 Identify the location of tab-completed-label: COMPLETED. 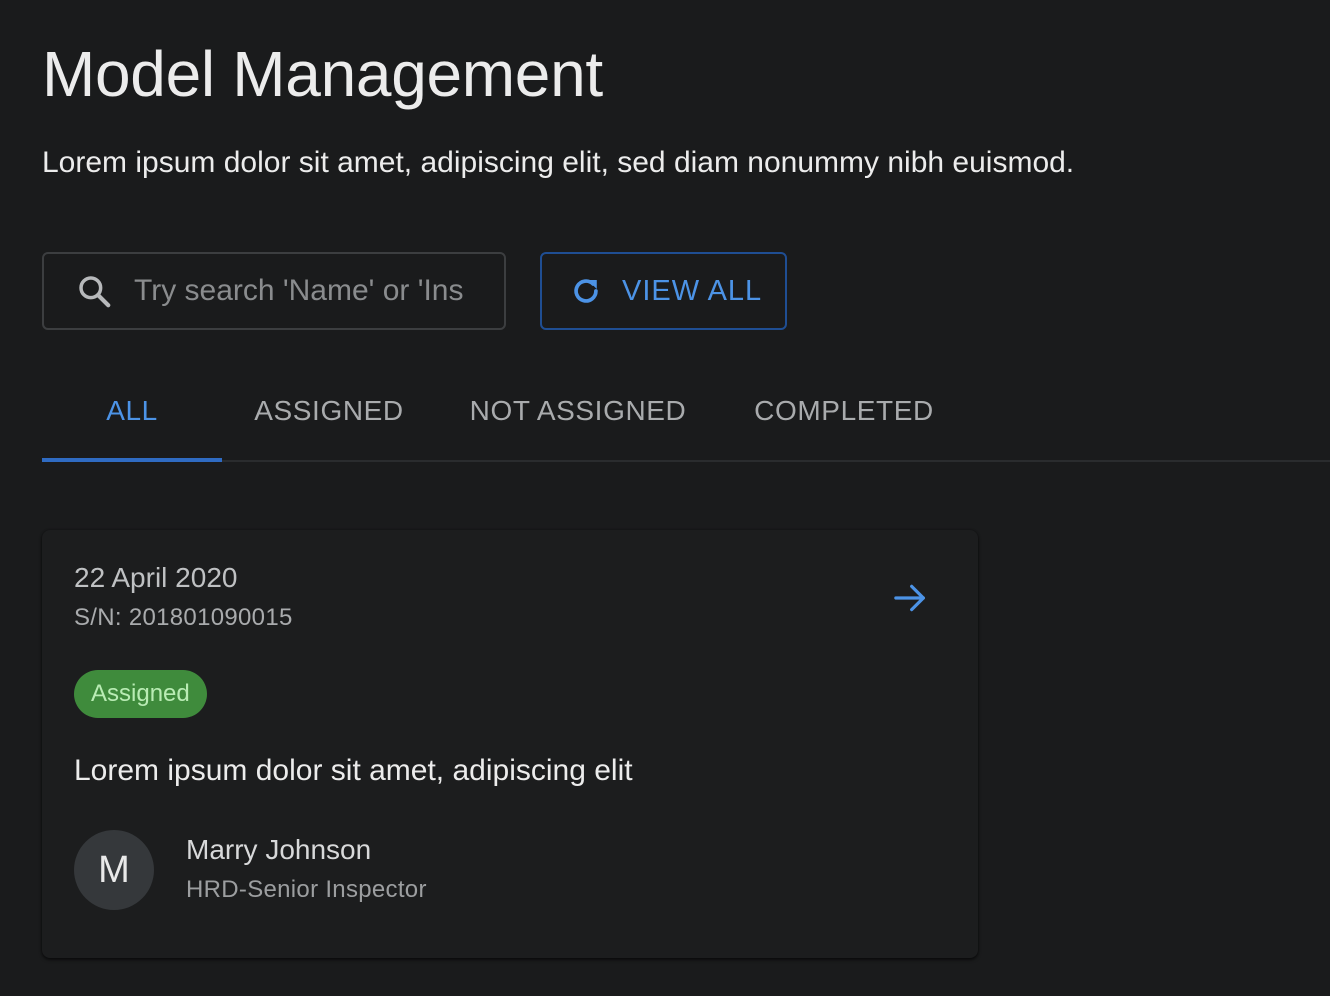
(844, 410).